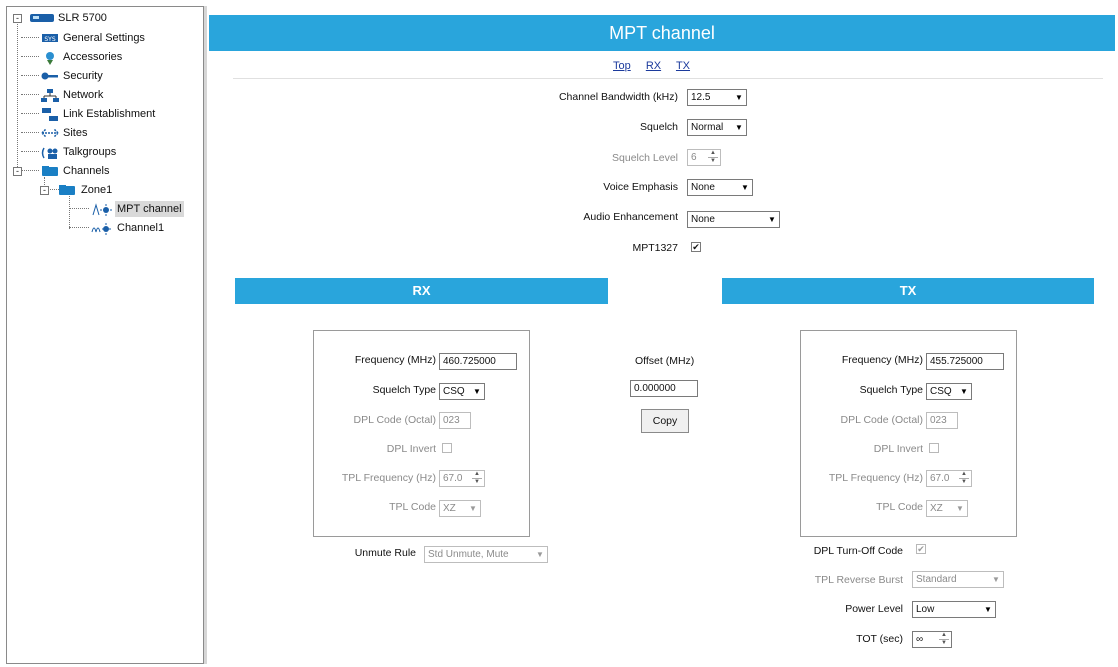  I want to click on tot-value: ∞, so click(920, 639).